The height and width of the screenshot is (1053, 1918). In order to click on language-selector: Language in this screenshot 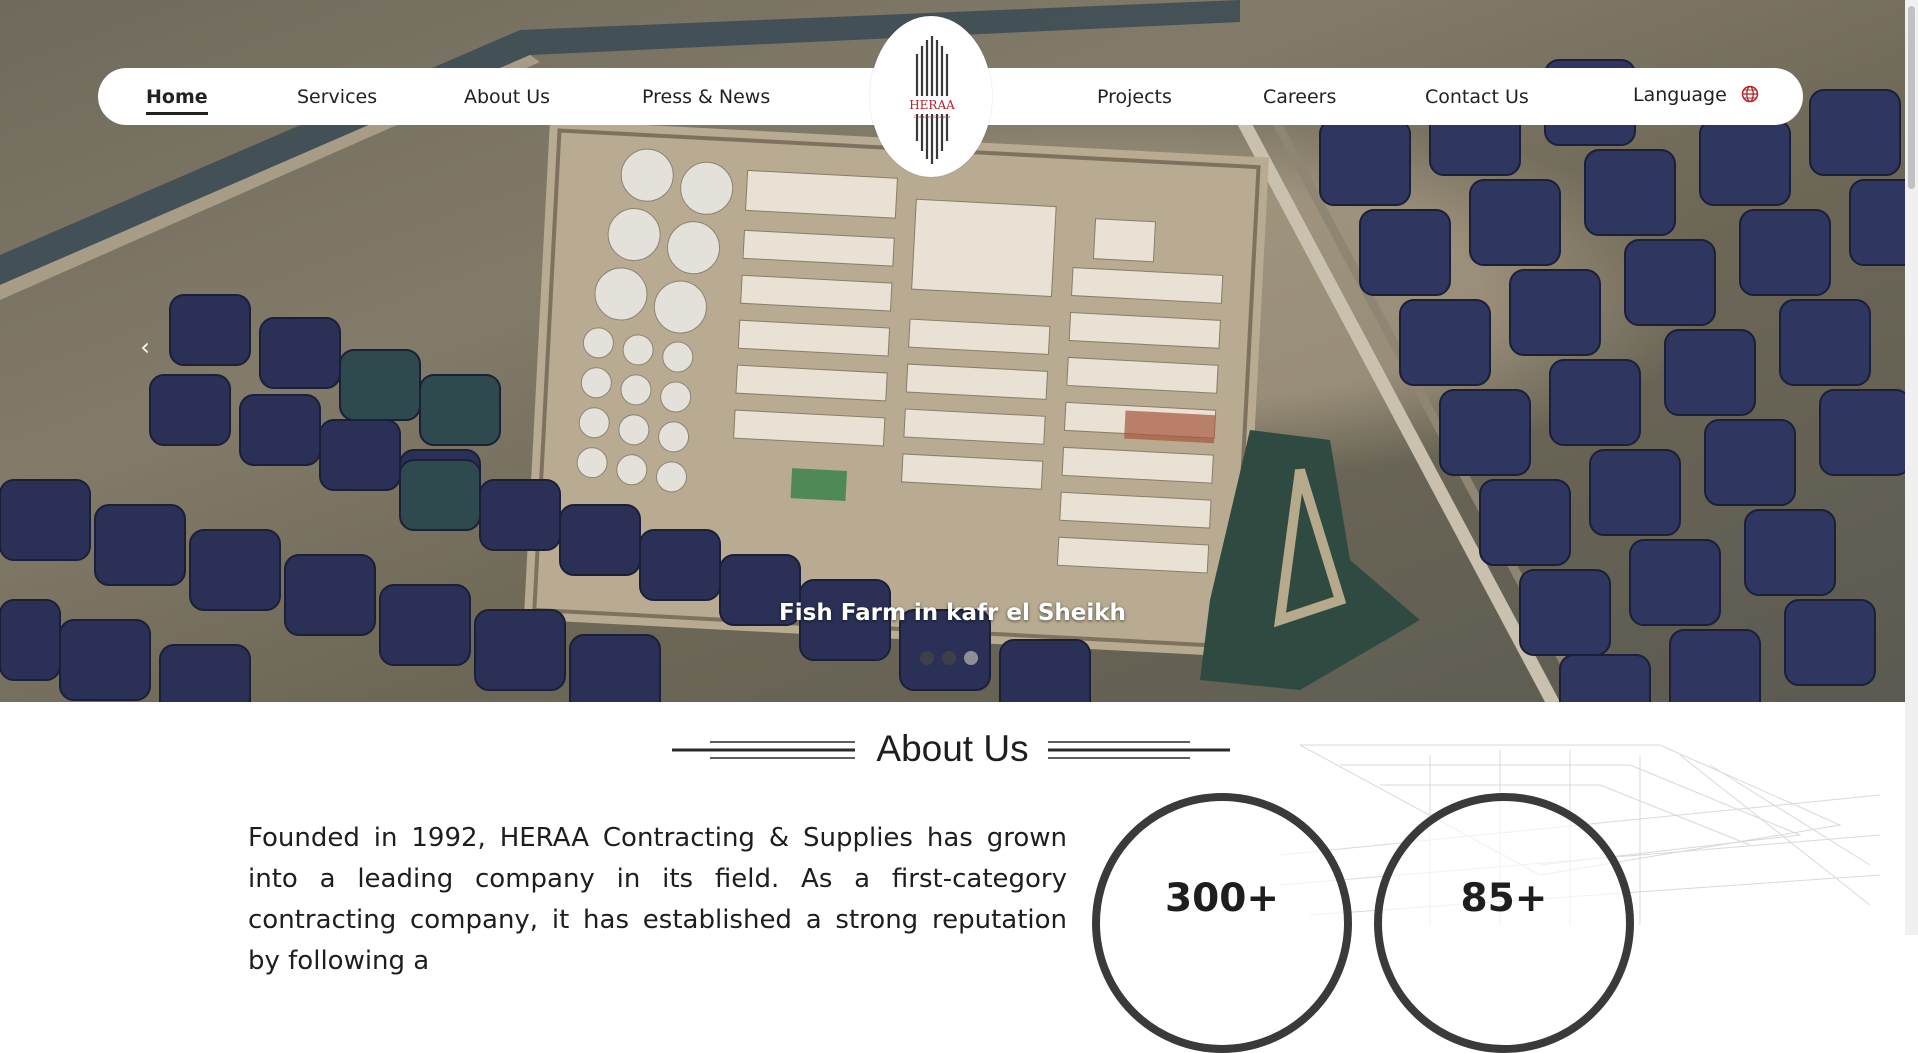, I will do `click(1696, 95)`.